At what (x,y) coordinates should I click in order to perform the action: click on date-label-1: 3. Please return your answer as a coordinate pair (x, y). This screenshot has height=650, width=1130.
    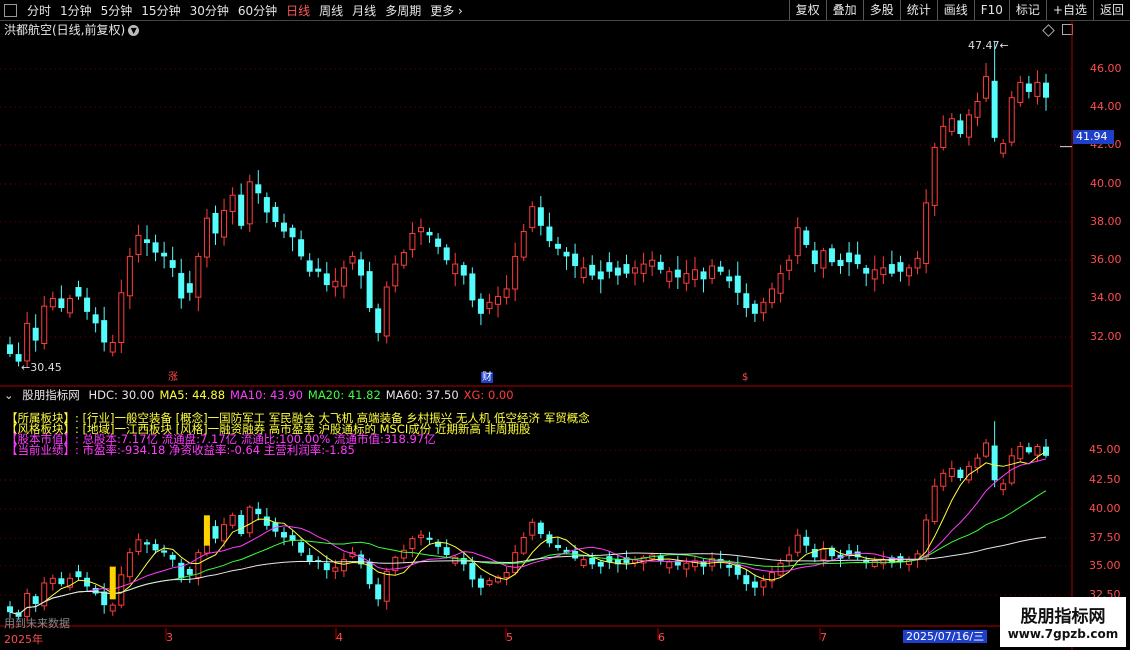
    Looking at the image, I should click on (169, 637).